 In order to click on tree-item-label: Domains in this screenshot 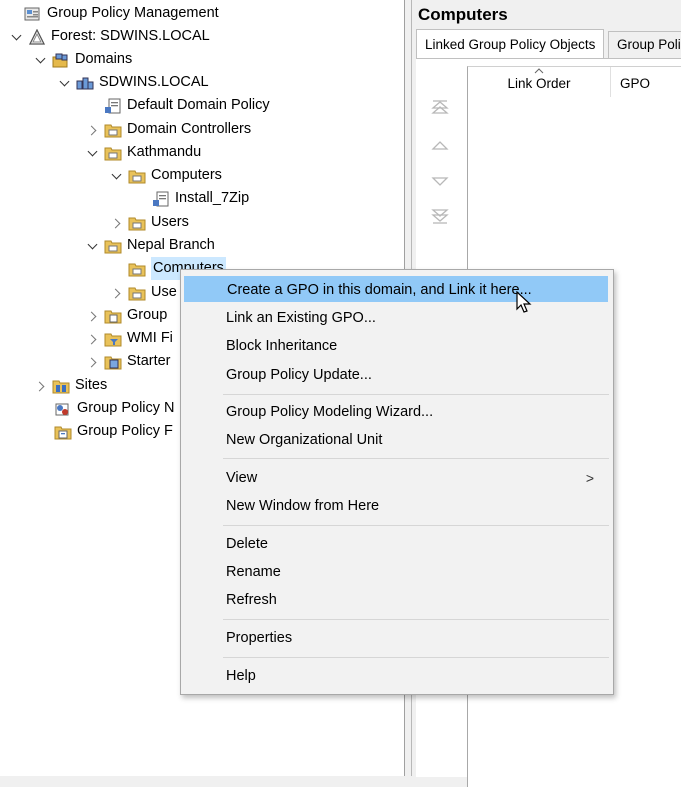, I will do `click(104, 59)`.